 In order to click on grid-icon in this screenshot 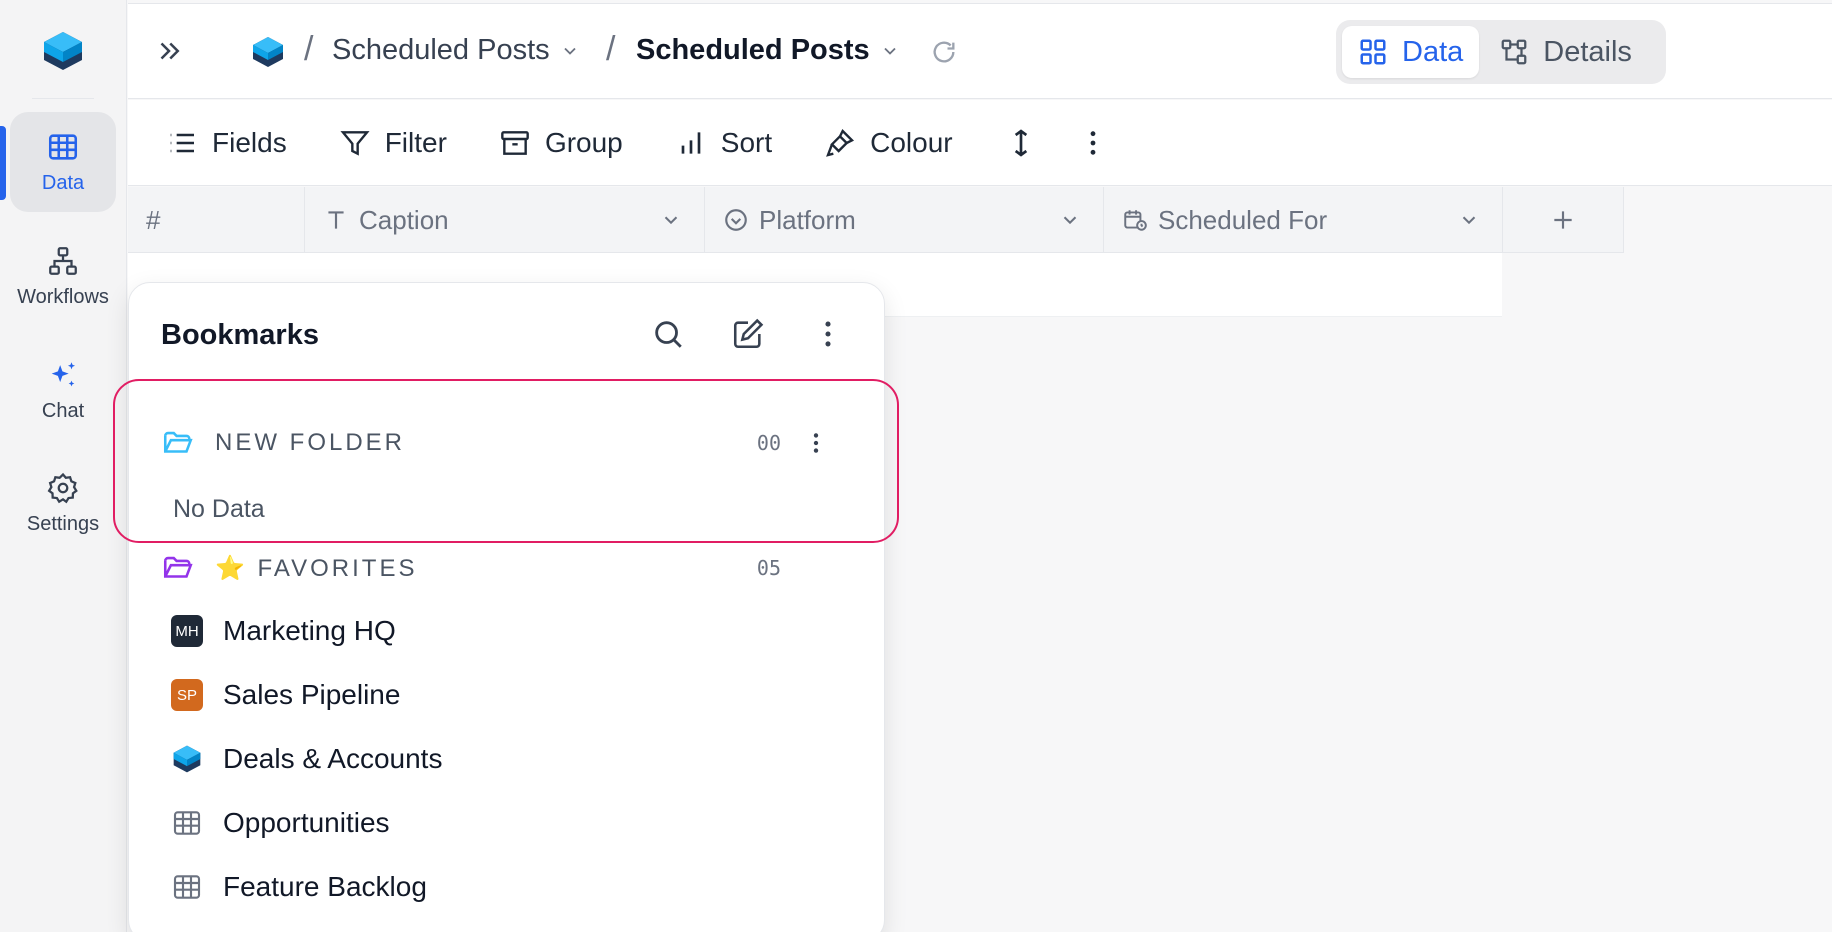, I will do `click(1373, 52)`.